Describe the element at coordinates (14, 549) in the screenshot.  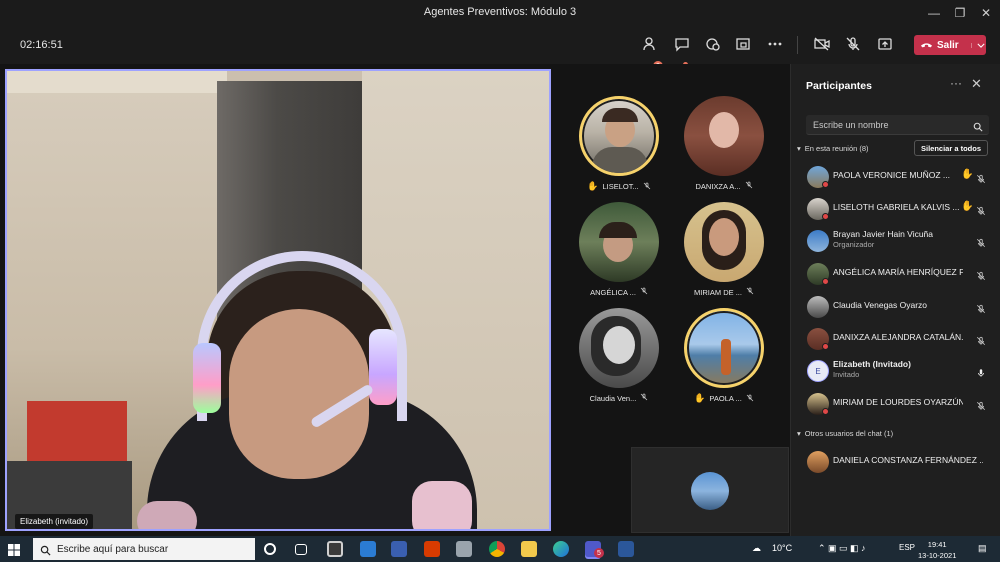
I see `windows-start-icon` at that location.